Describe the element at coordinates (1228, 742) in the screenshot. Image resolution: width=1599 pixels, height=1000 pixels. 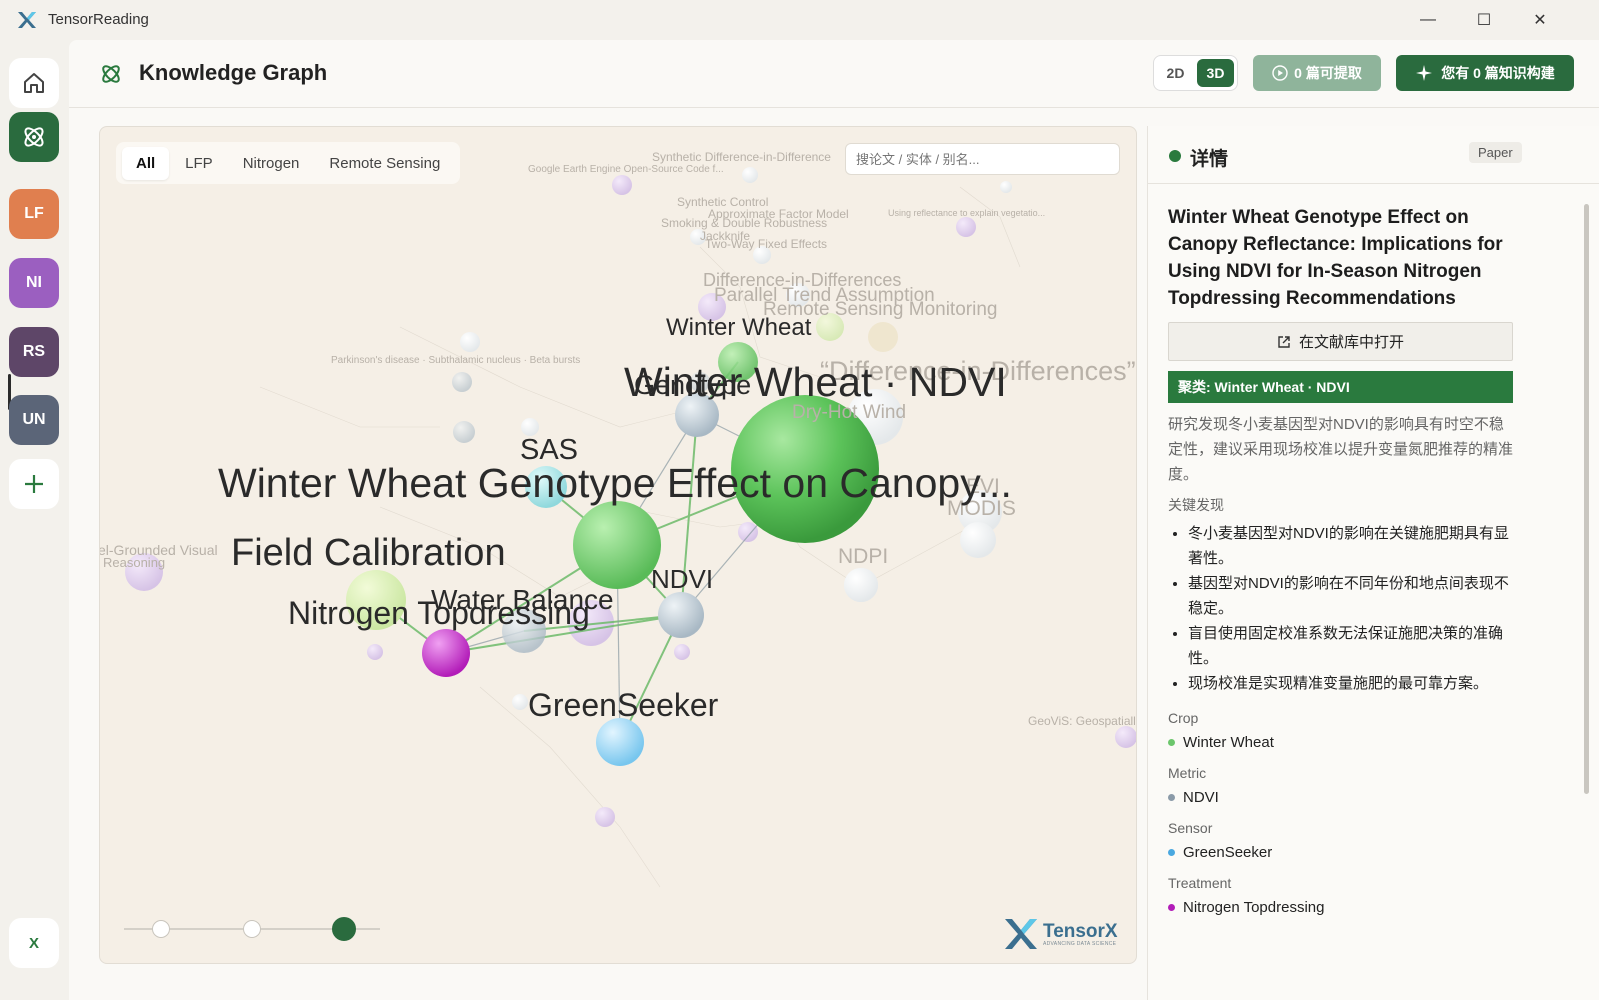
I see `tag-value: Winter Wheat` at that location.